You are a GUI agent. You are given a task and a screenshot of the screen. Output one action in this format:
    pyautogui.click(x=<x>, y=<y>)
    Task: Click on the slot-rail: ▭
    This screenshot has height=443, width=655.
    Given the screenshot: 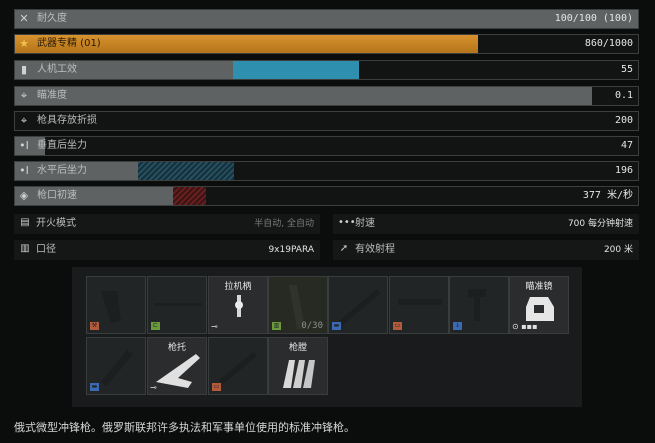 What is the action you would take?
    pyautogui.click(x=238, y=366)
    